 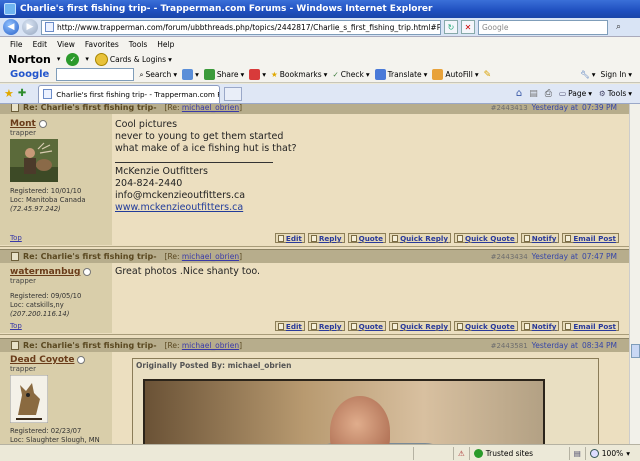 What do you see at coordinates (61, 360) in the screenshot?
I see `username-link: Dead Coyote` at bounding box center [61, 360].